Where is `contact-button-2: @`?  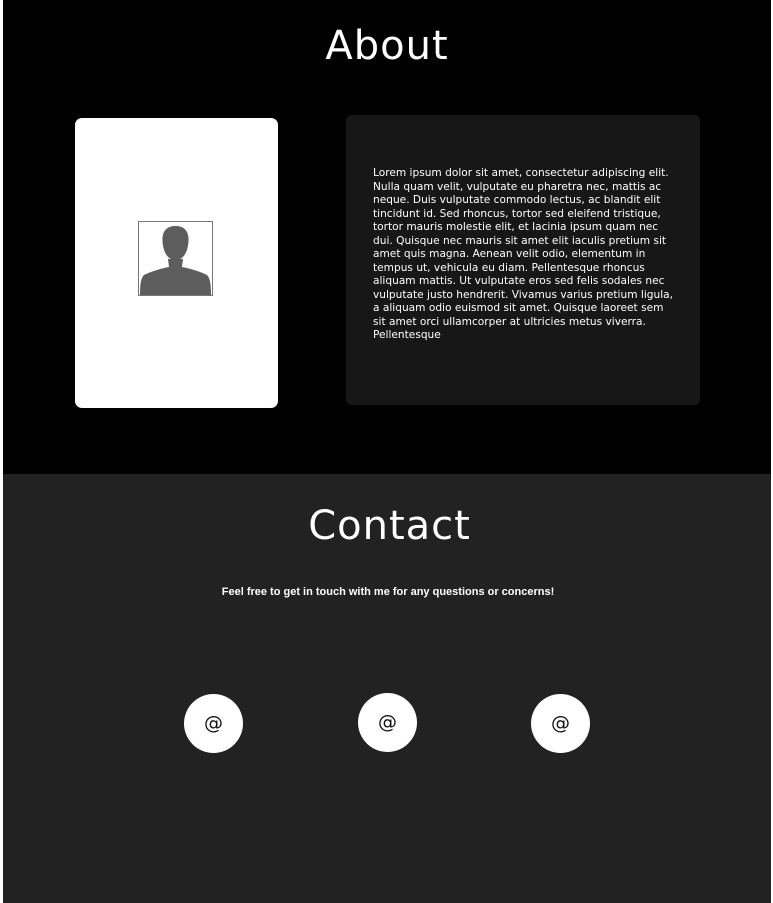
contact-button-2: @ is located at coordinates (387, 722).